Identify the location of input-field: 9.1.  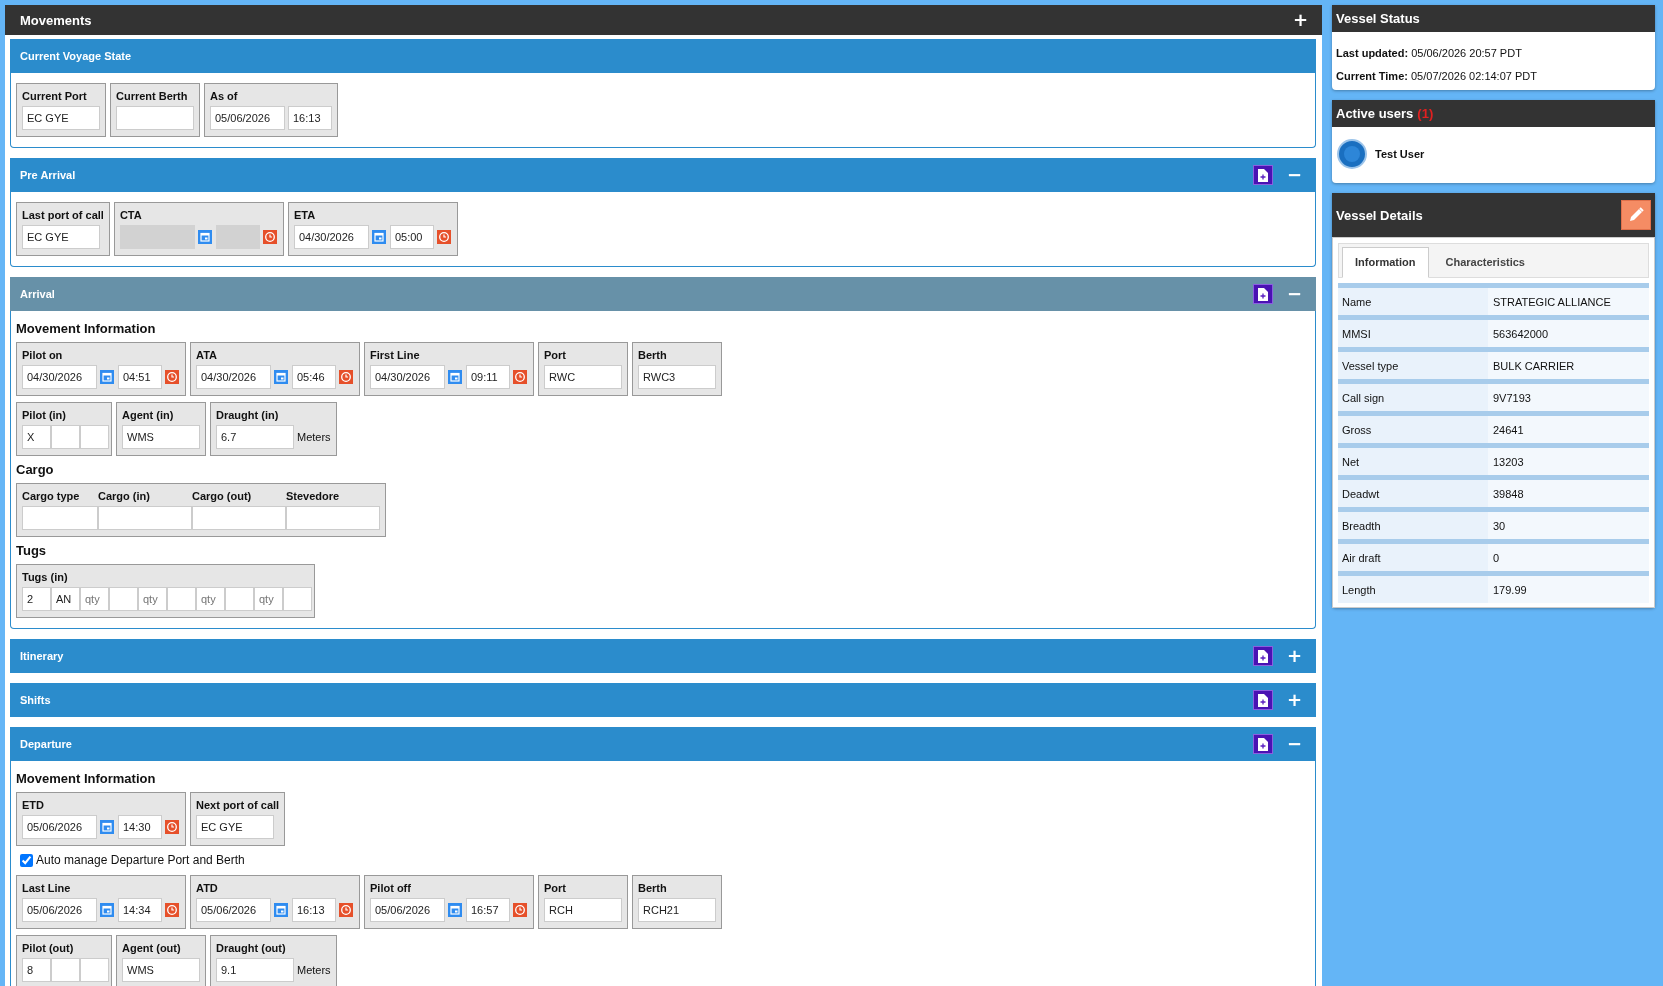
(255, 970).